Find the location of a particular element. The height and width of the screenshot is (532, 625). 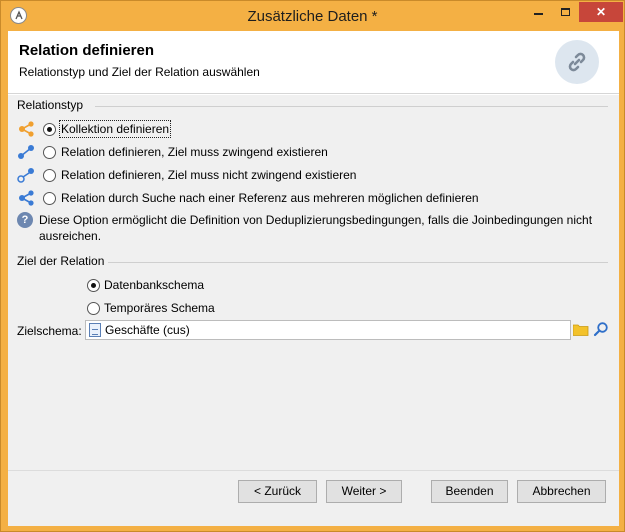

radio-search is located at coordinates (49, 198).